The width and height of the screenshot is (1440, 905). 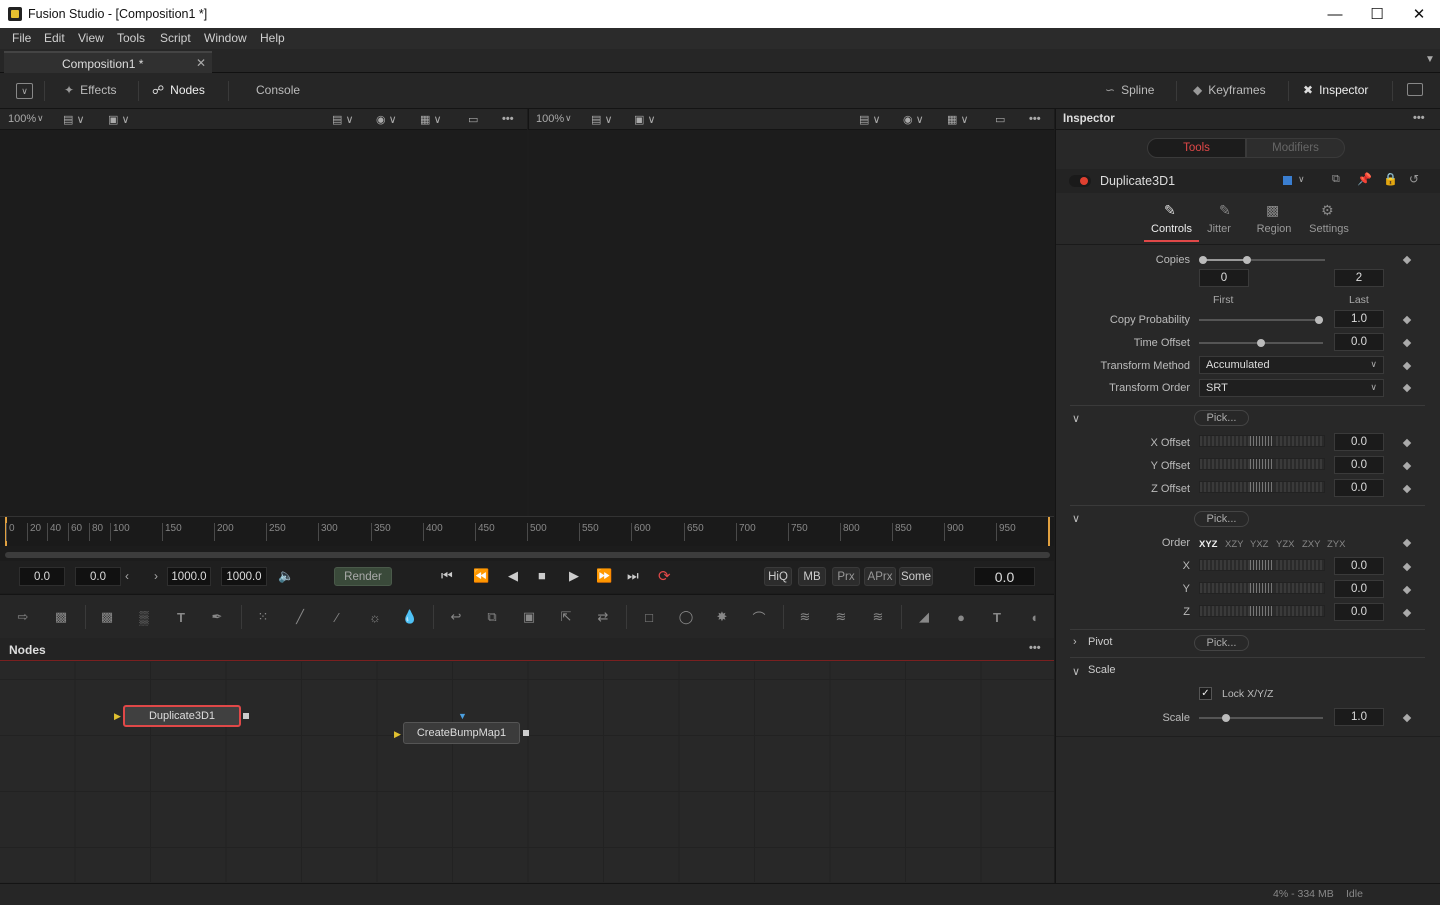 I want to click on global-end-field: 1000.0, so click(x=244, y=576).